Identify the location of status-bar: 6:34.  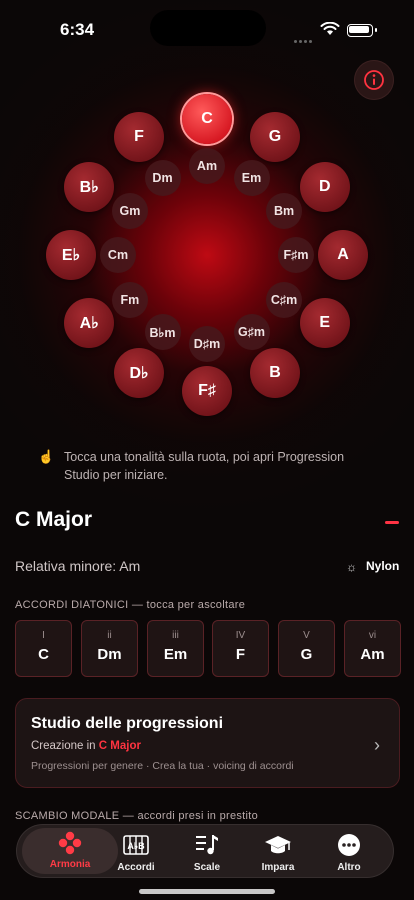
(207, 28).